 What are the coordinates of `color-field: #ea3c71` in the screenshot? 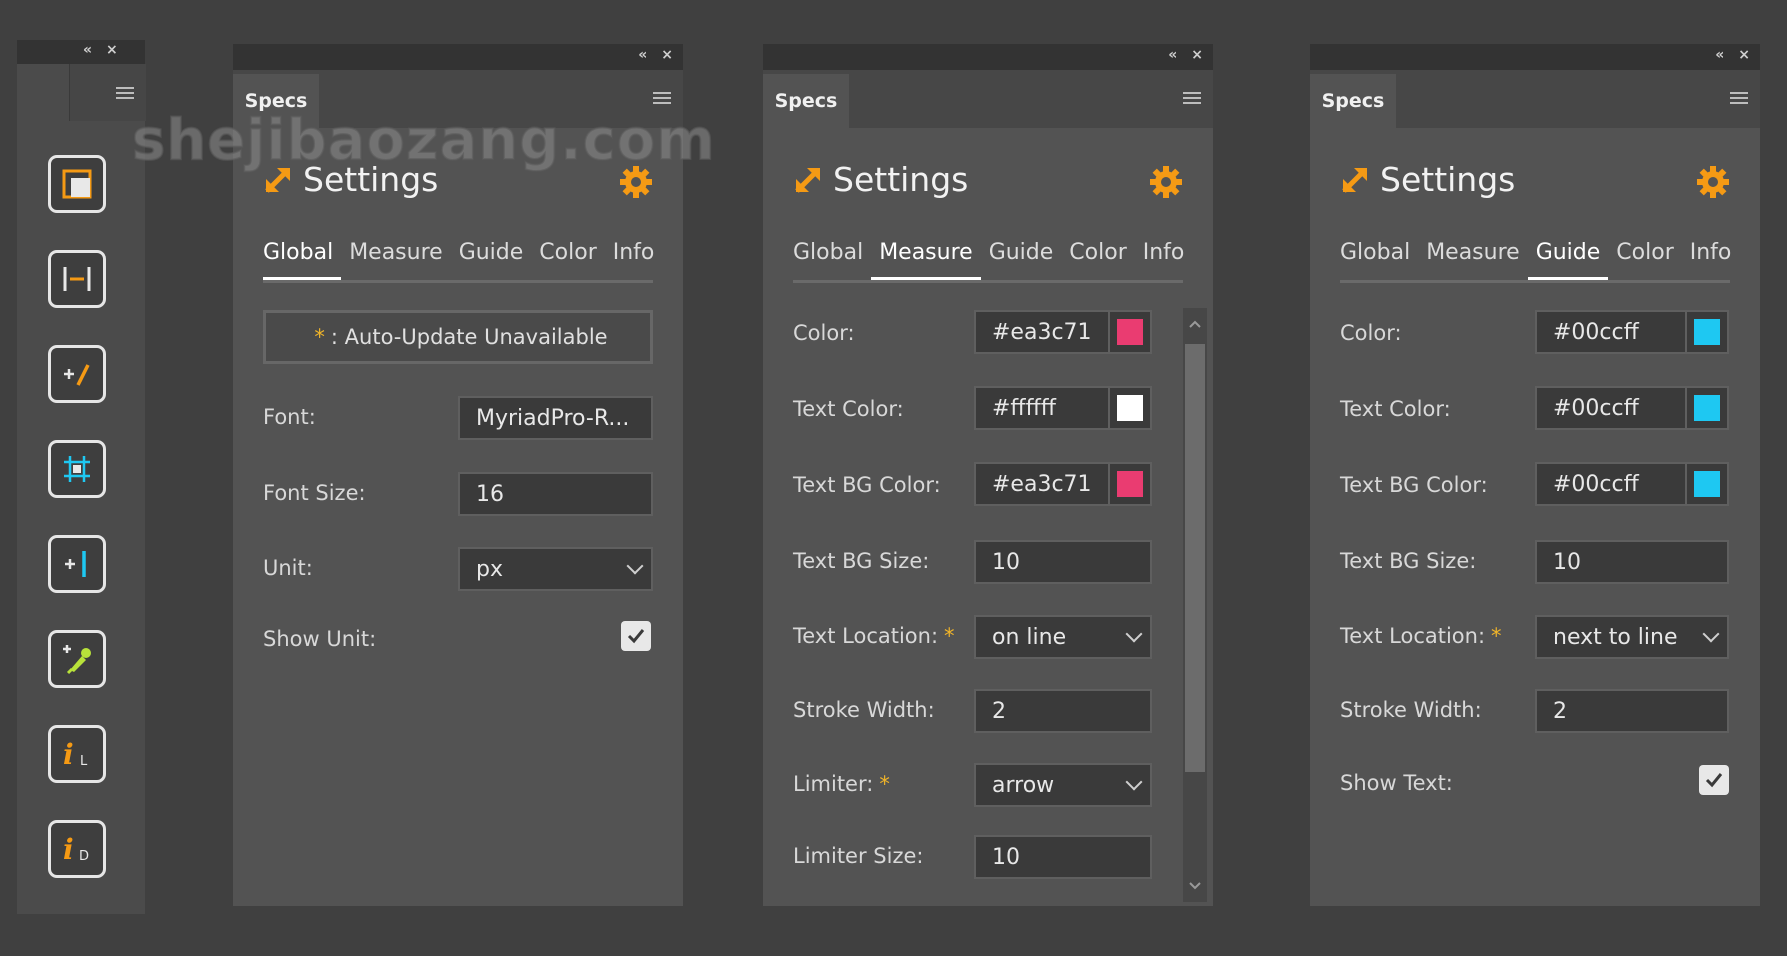 It's located at (1063, 332).